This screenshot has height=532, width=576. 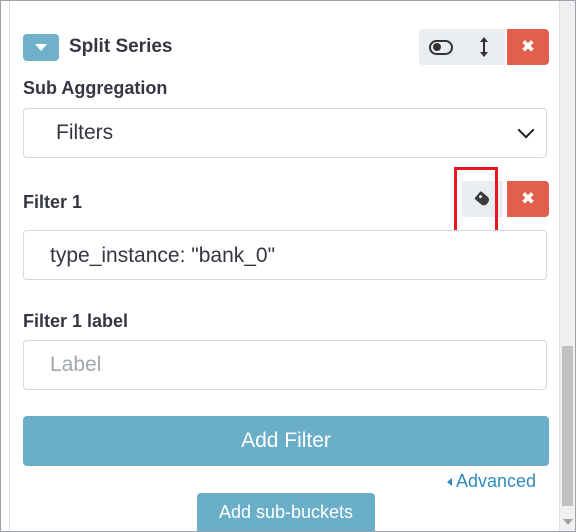 I want to click on select-chevron-icon, so click(x=526, y=130).